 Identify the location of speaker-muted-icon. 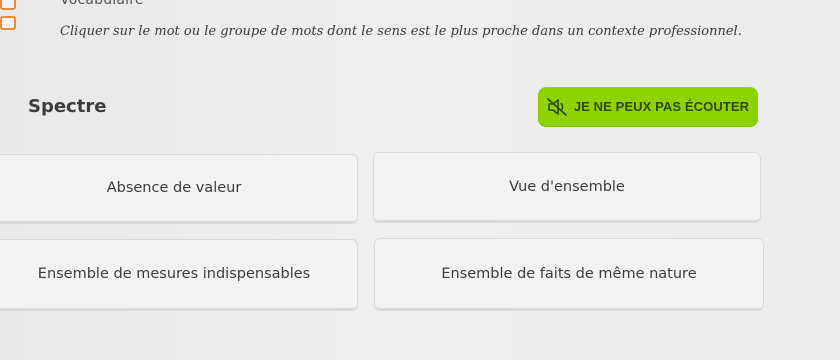
(557, 106).